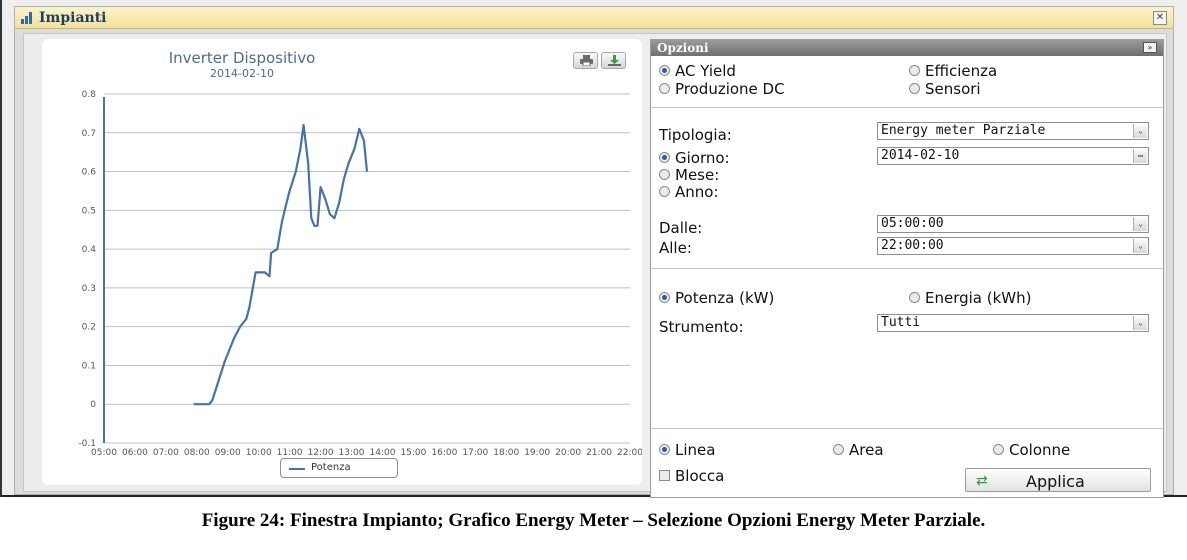 The width and height of the screenshot is (1187, 560). What do you see at coordinates (907, 48) in the screenshot?
I see `options-header: Opzioni »` at bounding box center [907, 48].